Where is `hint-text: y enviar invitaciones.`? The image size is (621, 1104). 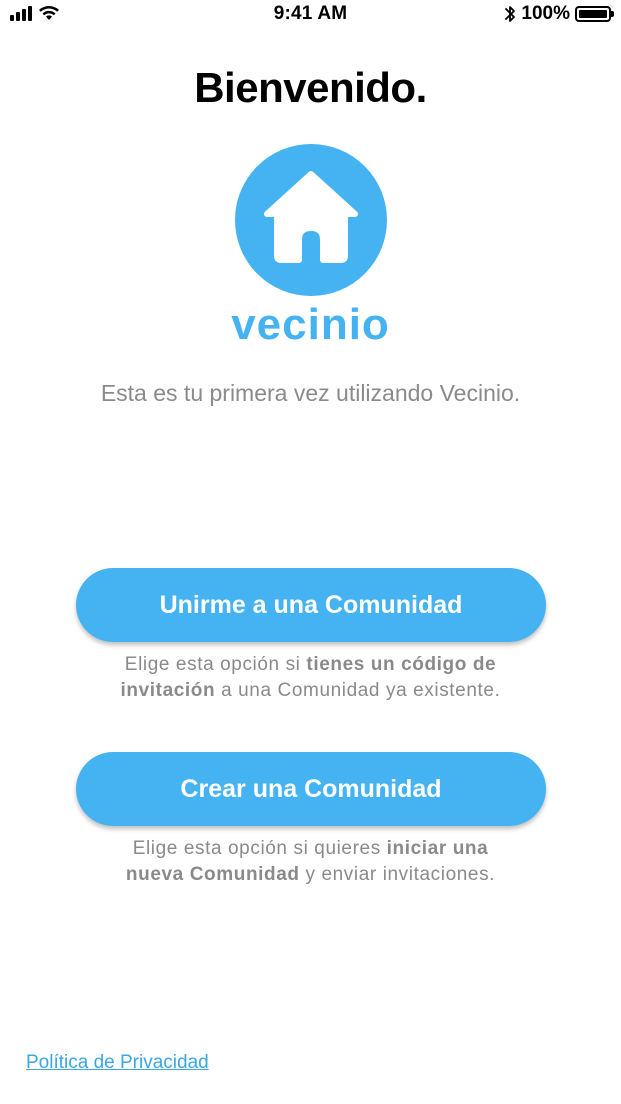 hint-text: y enviar invitaciones. is located at coordinates (397, 874).